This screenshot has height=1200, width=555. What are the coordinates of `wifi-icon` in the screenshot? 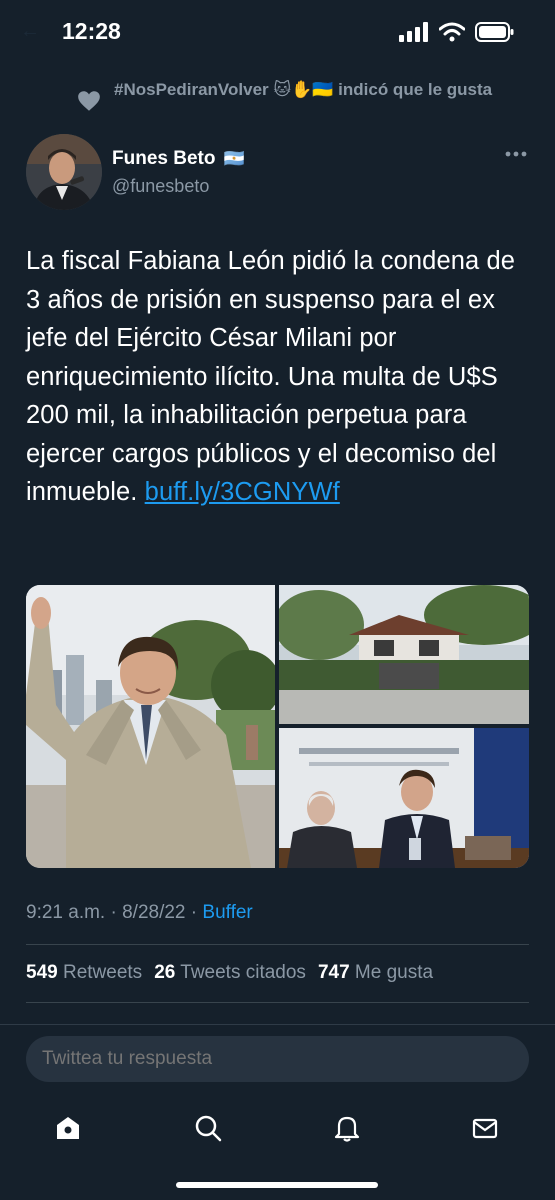 It's located at (452, 32).